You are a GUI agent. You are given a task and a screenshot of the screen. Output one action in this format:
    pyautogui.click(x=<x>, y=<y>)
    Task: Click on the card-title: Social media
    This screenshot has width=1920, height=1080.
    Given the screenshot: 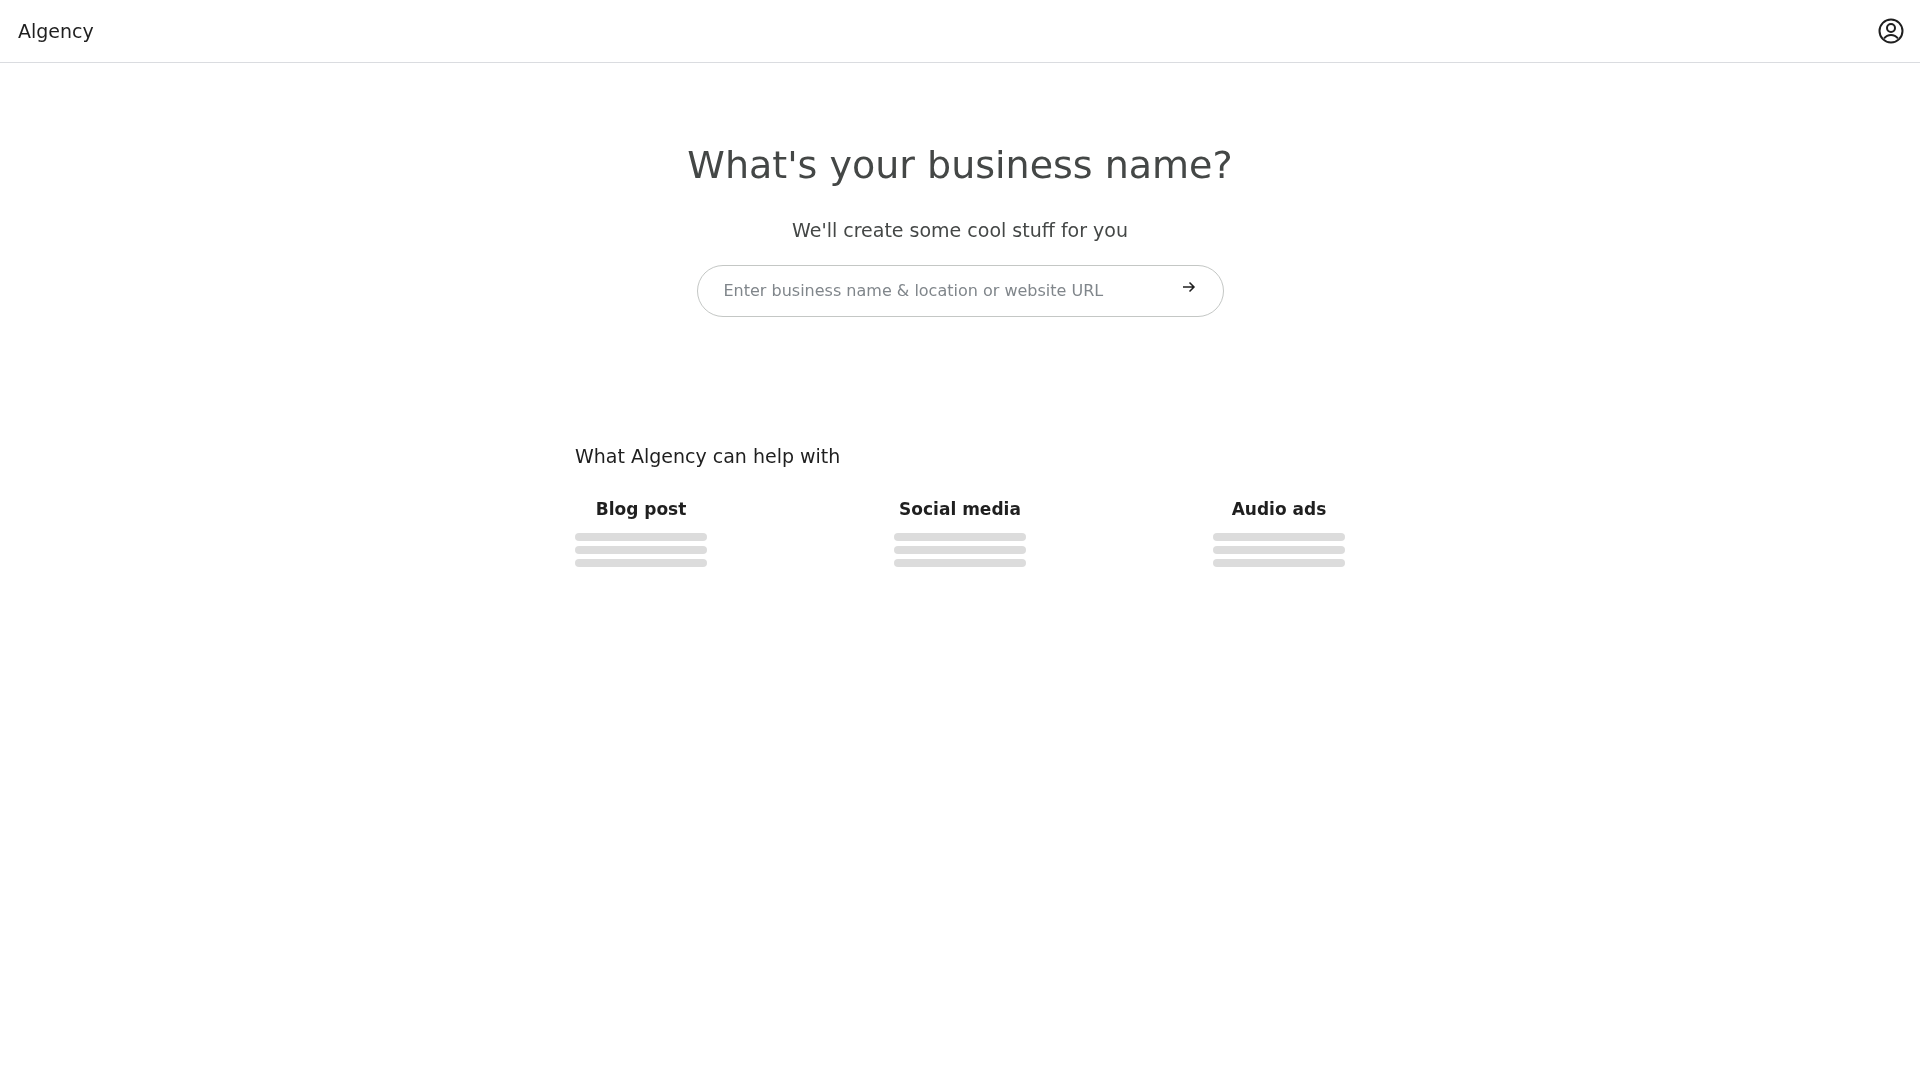 What is the action you would take?
    pyautogui.click(x=960, y=508)
    